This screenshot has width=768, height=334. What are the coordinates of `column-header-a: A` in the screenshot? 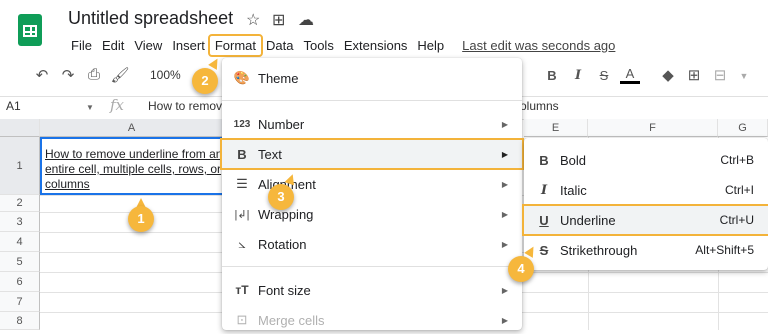 It's located at (132, 128).